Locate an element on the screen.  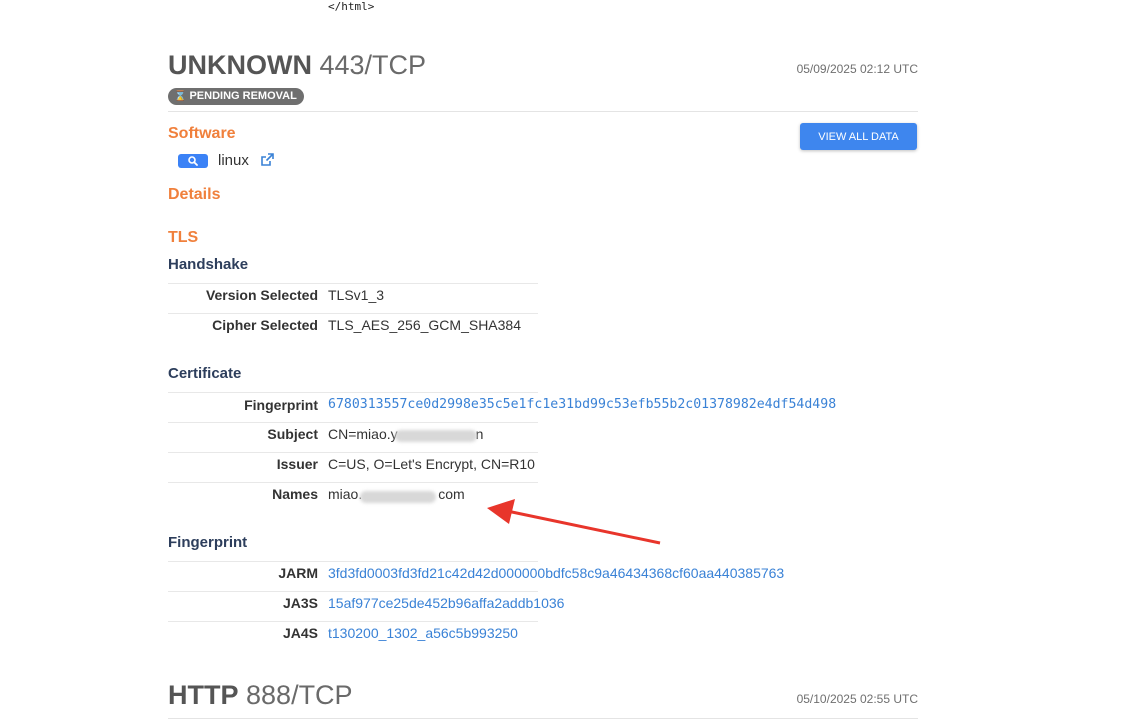
field-label: Version Selected is located at coordinates (261, 295).